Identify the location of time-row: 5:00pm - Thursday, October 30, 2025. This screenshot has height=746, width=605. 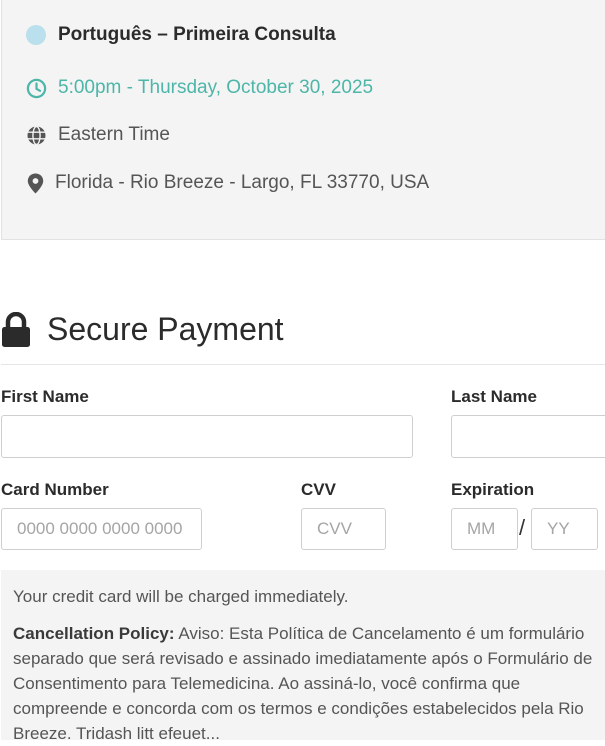
(199, 88).